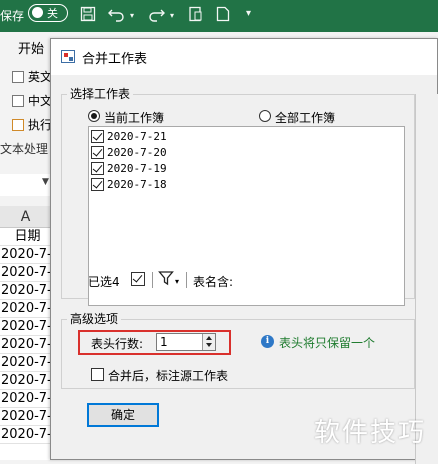  What do you see at coordinates (117, 344) in the screenshot?
I see `header-rows-label: 表头行数:` at bounding box center [117, 344].